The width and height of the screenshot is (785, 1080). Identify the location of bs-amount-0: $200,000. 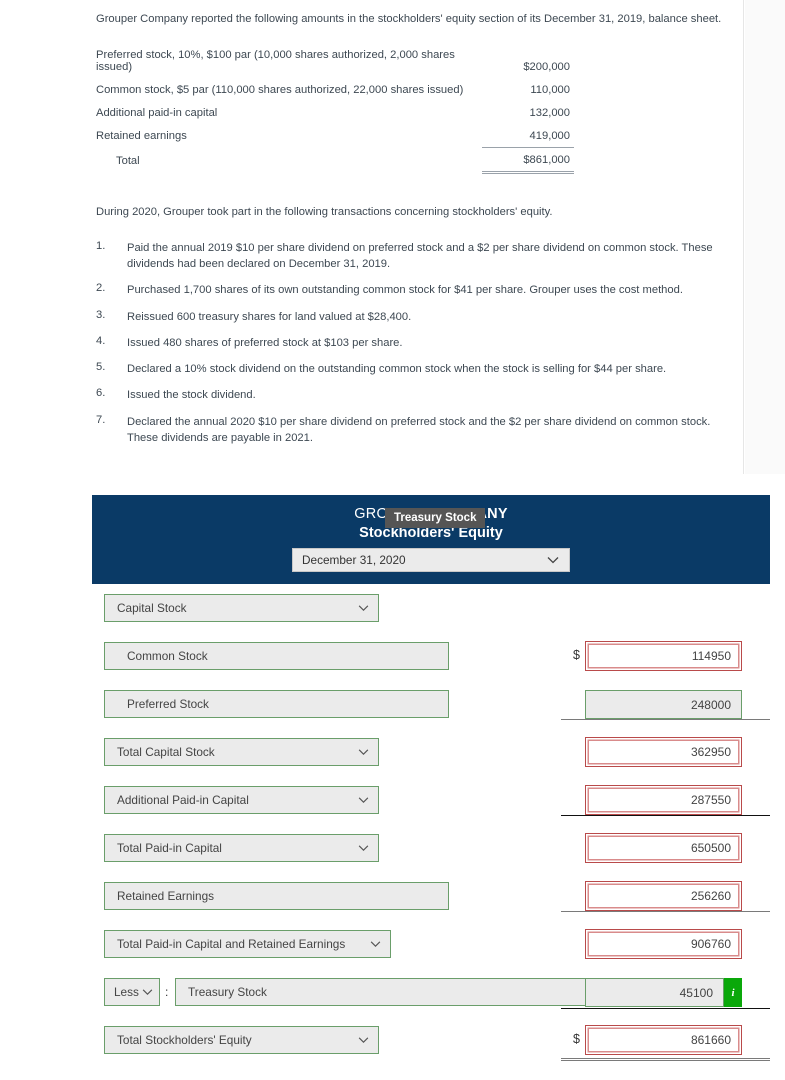
(546, 66).